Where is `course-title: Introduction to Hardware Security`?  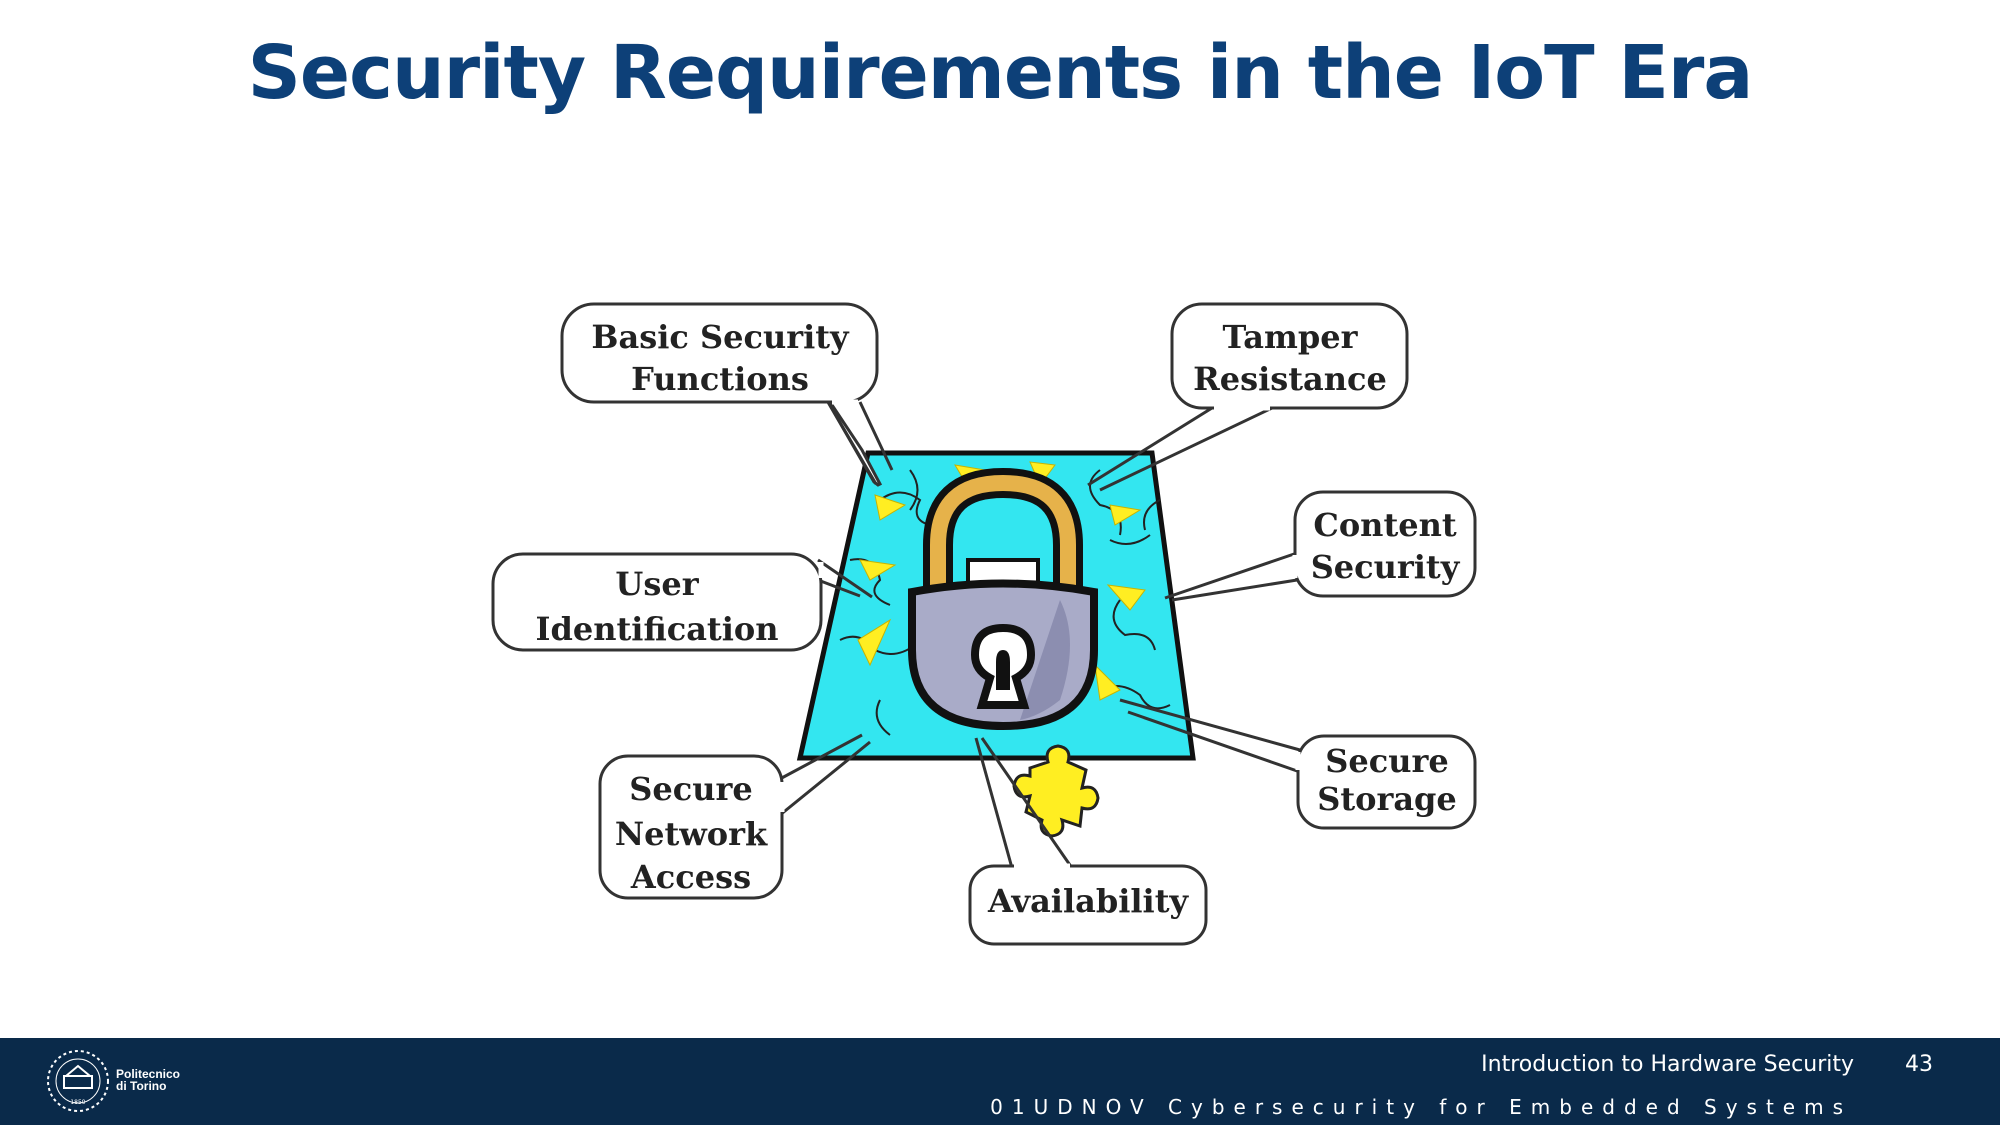 course-title: Introduction to Hardware Security is located at coordinates (1667, 1064).